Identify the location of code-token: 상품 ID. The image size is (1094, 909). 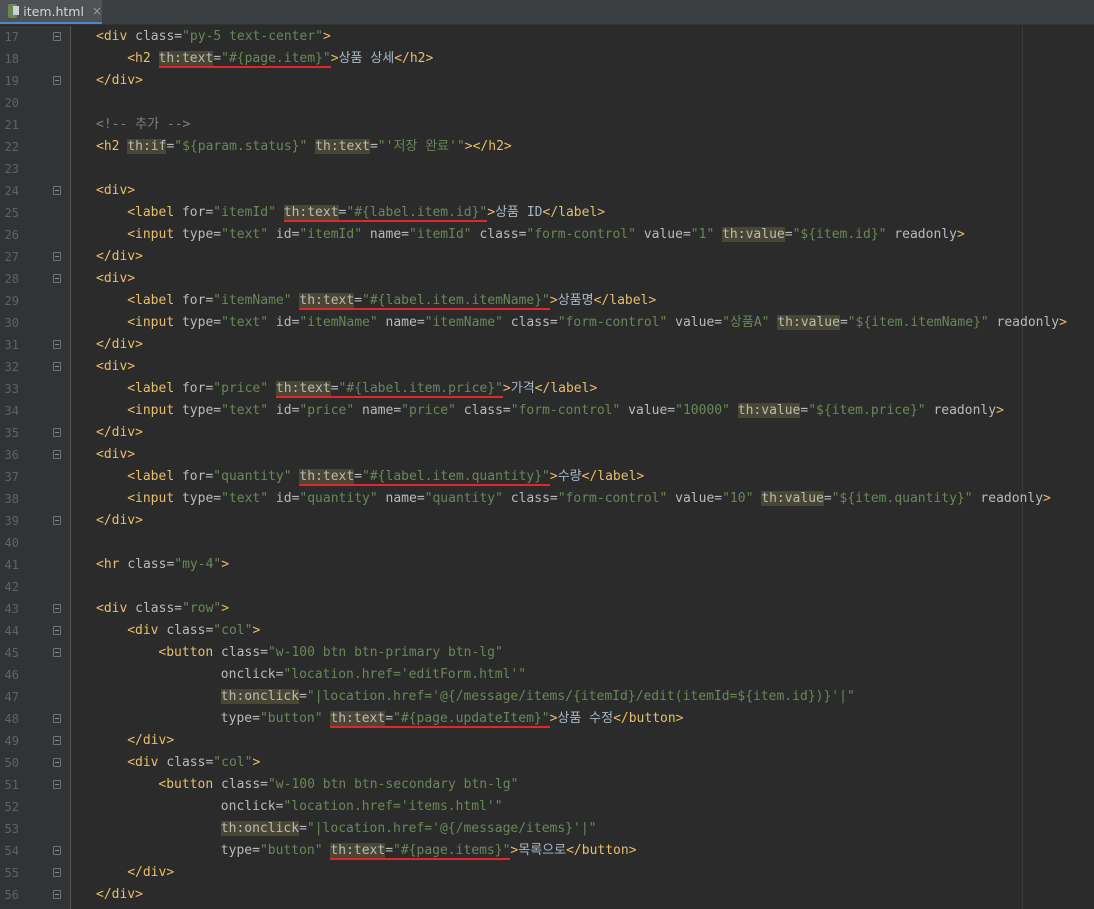
(519, 212).